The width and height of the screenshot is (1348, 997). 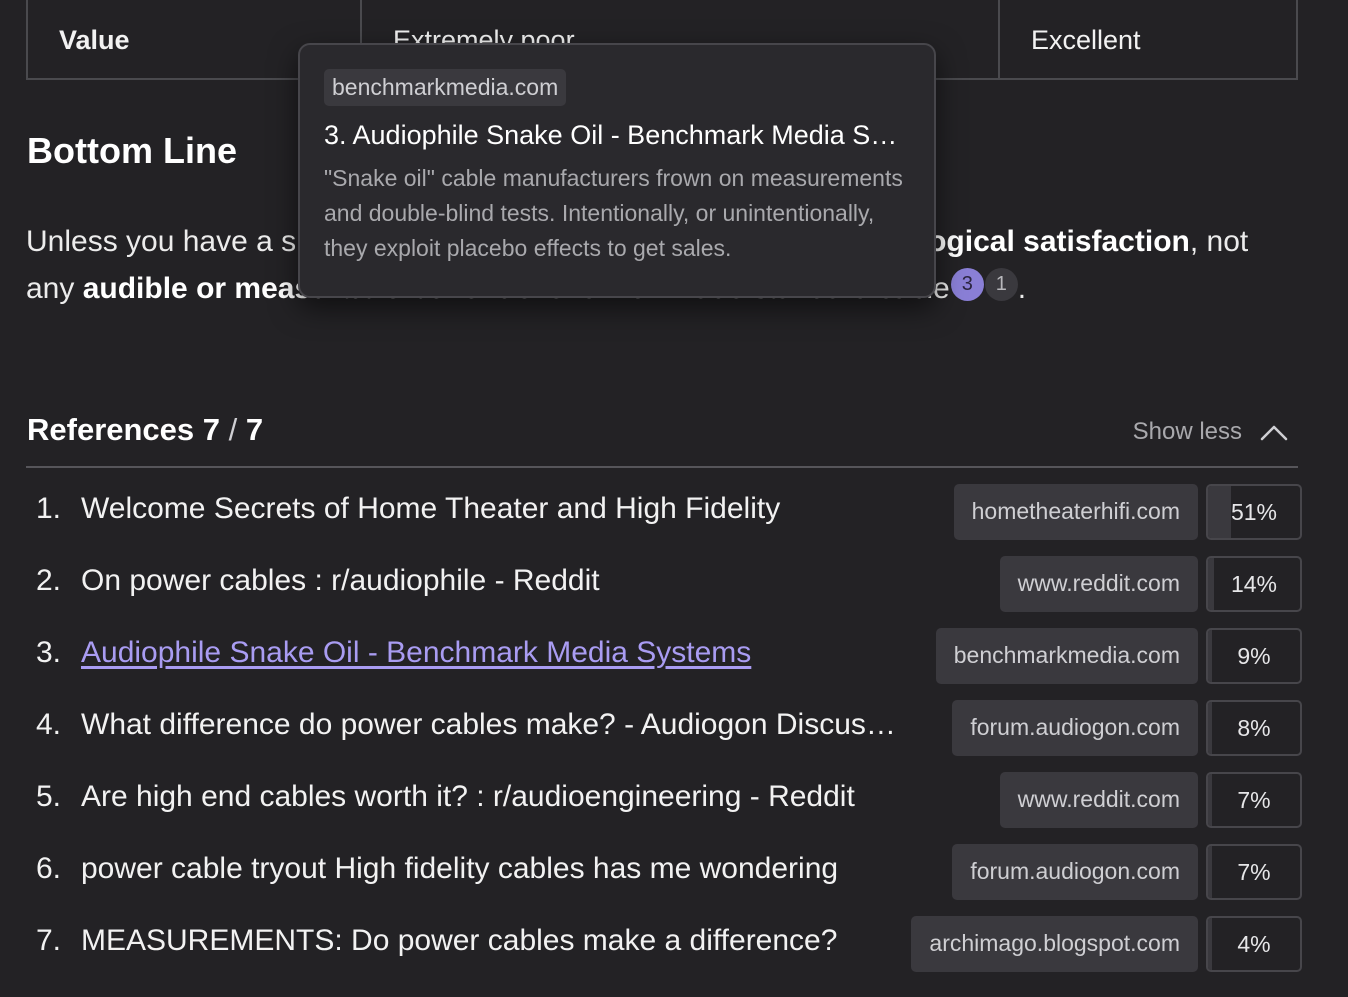 I want to click on relevance-label: 4%, so click(x=1254, y=944).